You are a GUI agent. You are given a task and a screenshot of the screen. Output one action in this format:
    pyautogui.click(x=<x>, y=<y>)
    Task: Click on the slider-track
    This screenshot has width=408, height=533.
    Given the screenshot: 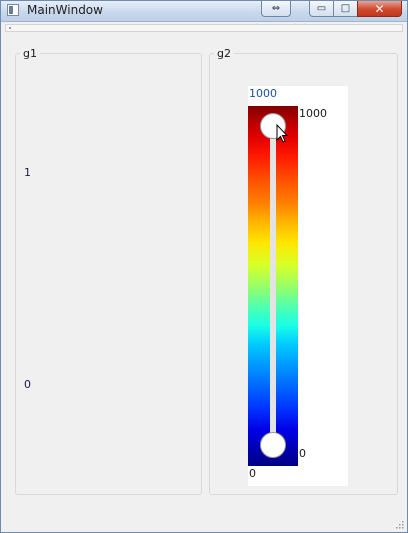 What is the action you would take?
    pyautogui.click(x=273, y=286)
    